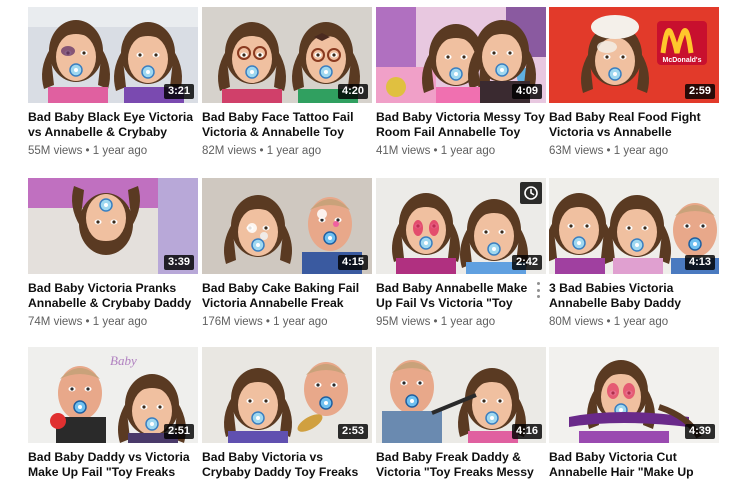 The height and width of the screenshot is (483, 748). What do you see at coordinates (634, 55) in the screenshot?
I see `video-thumbnail: McDonald's 2:59` at bounding box center [634, 55].